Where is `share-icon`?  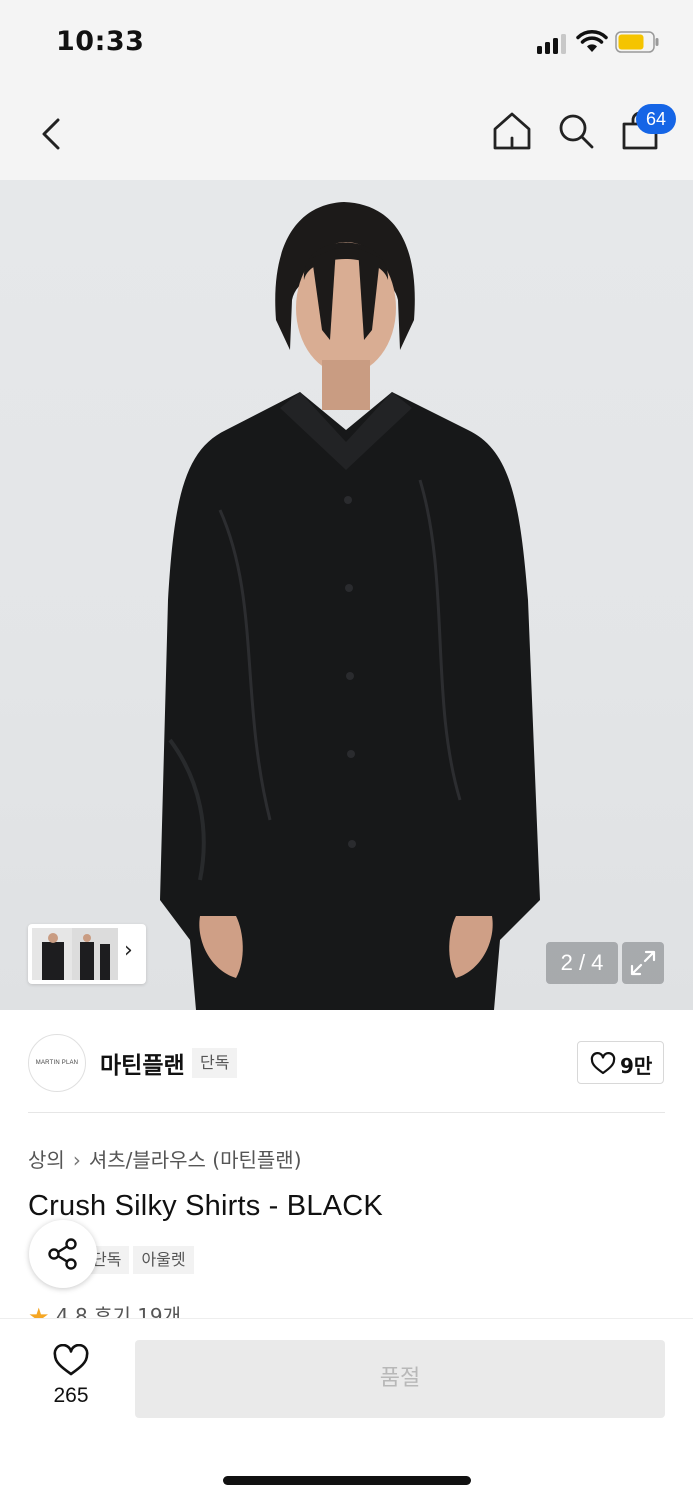
share-icon is located at coordinates (62, 1254).